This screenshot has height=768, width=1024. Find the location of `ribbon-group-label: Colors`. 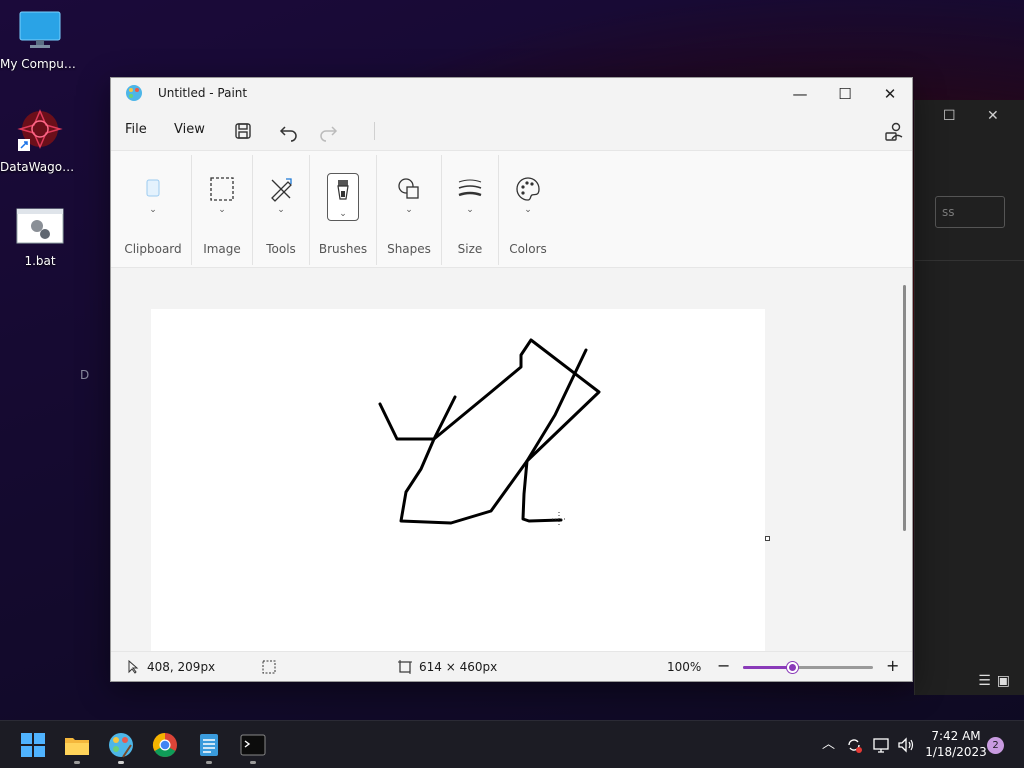

ribbon-group-label: Colors is located at coordinates (528, 249).